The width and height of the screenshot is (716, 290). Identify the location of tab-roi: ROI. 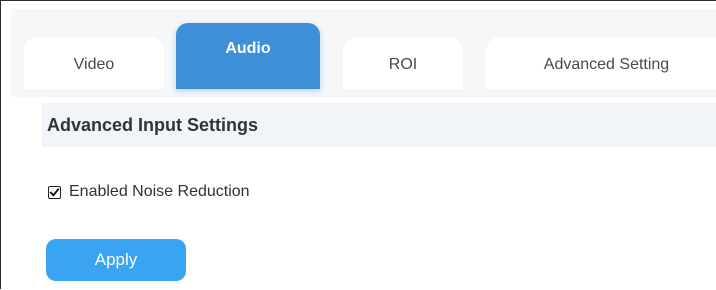
(403, 63).